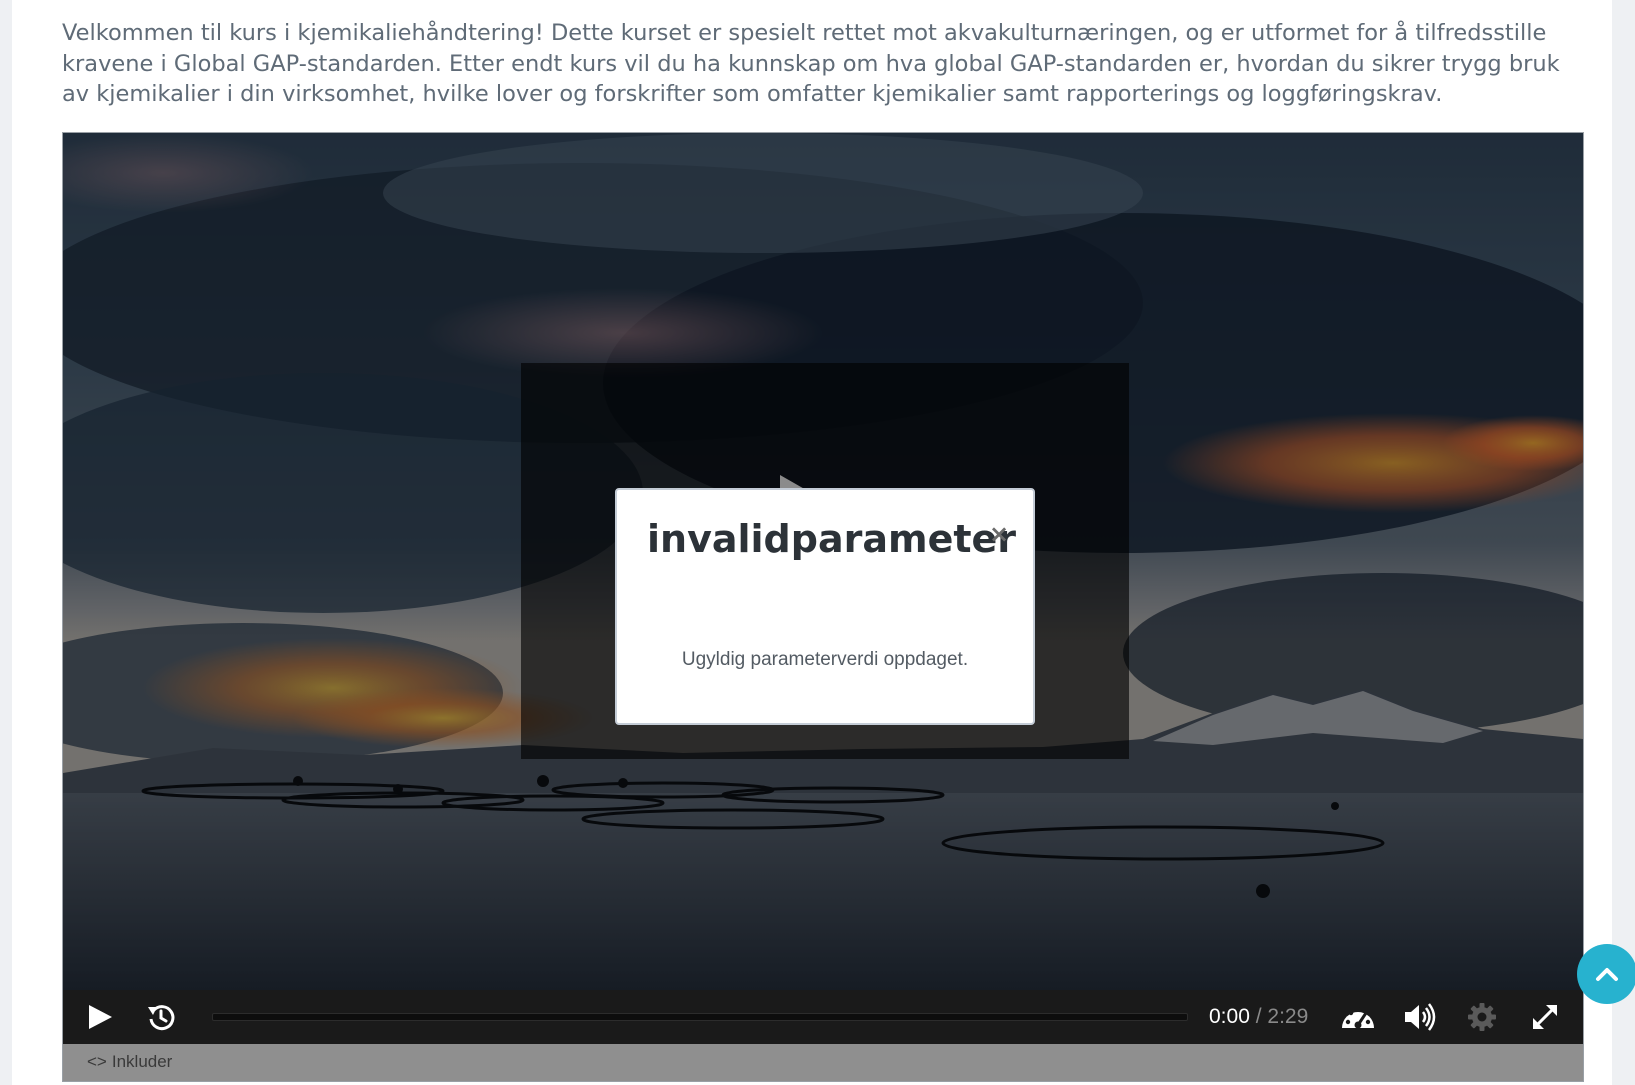  I want to click on embed-button: <> Inkluder, so click(129, 1062).